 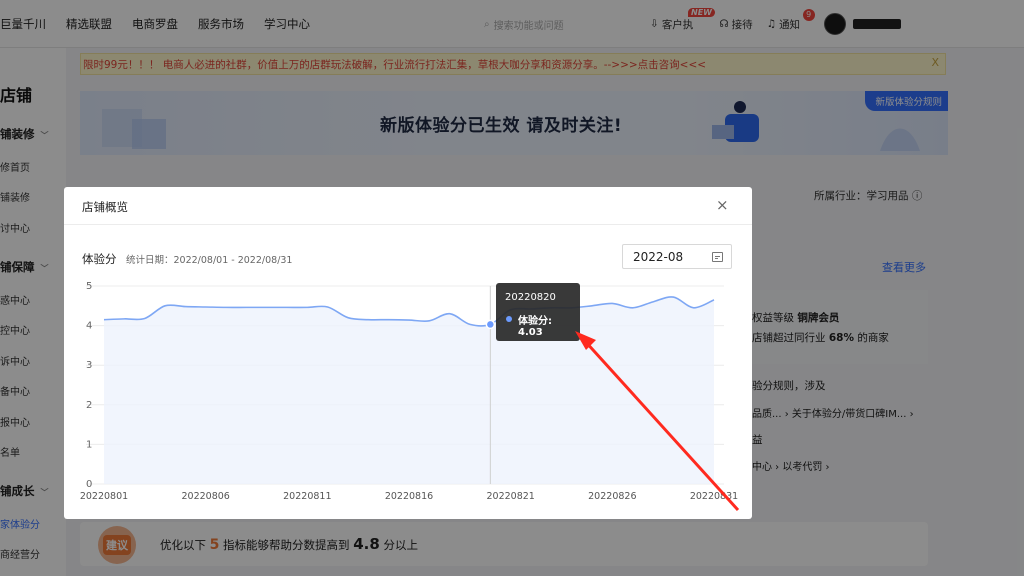 What do you see at coordinates (585, 340) in the screenshot?
I see `arrow-head` at bounding box center [585, 340].